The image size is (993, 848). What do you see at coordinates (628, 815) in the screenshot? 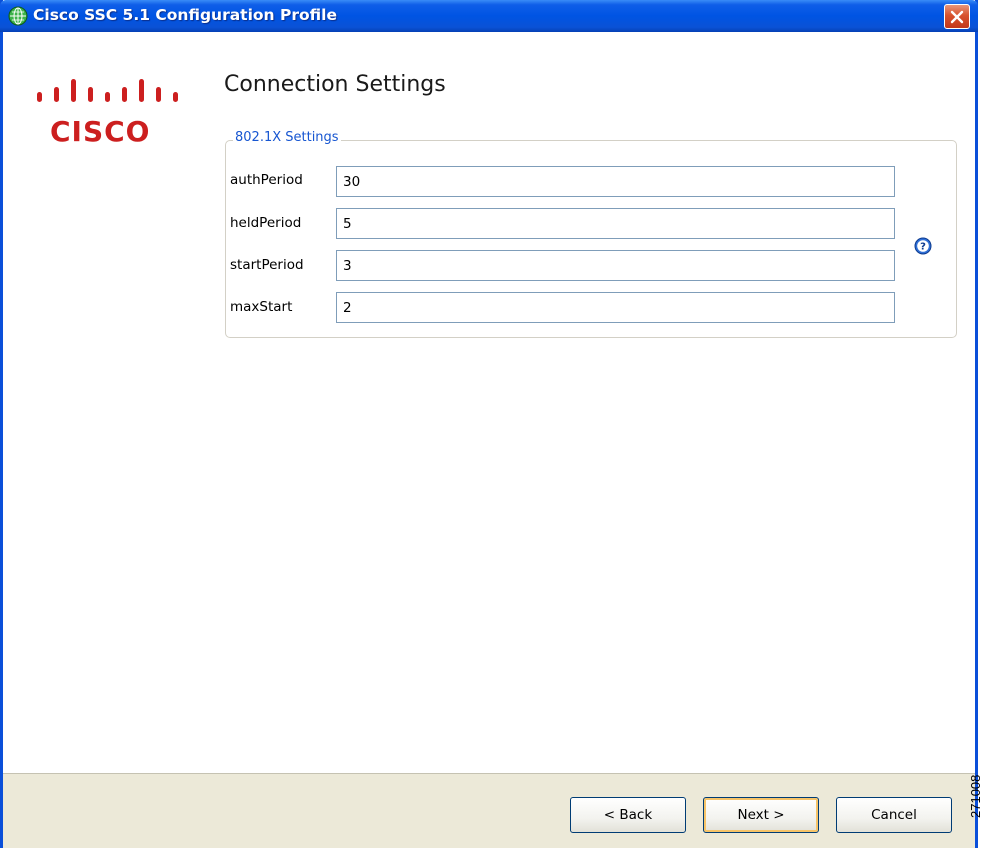
I see `back-button: < Back` at bounding box center [628, 815].